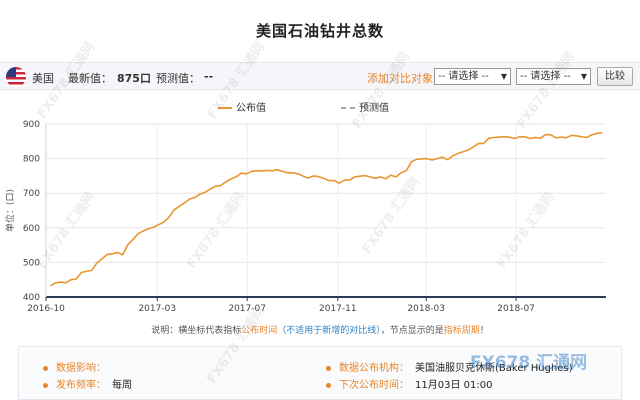 The image size is (640, 400). I want to click on note-highlight-period: 指标周期, so click(461, 331).